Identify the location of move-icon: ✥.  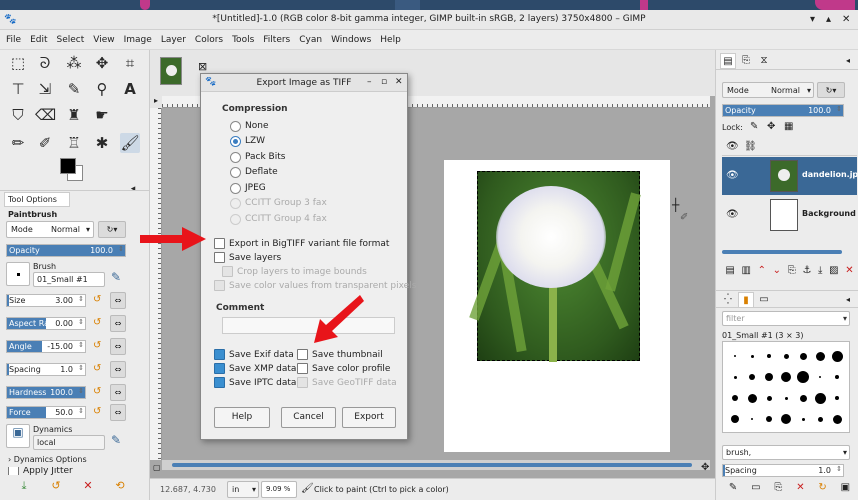
(102, 63).